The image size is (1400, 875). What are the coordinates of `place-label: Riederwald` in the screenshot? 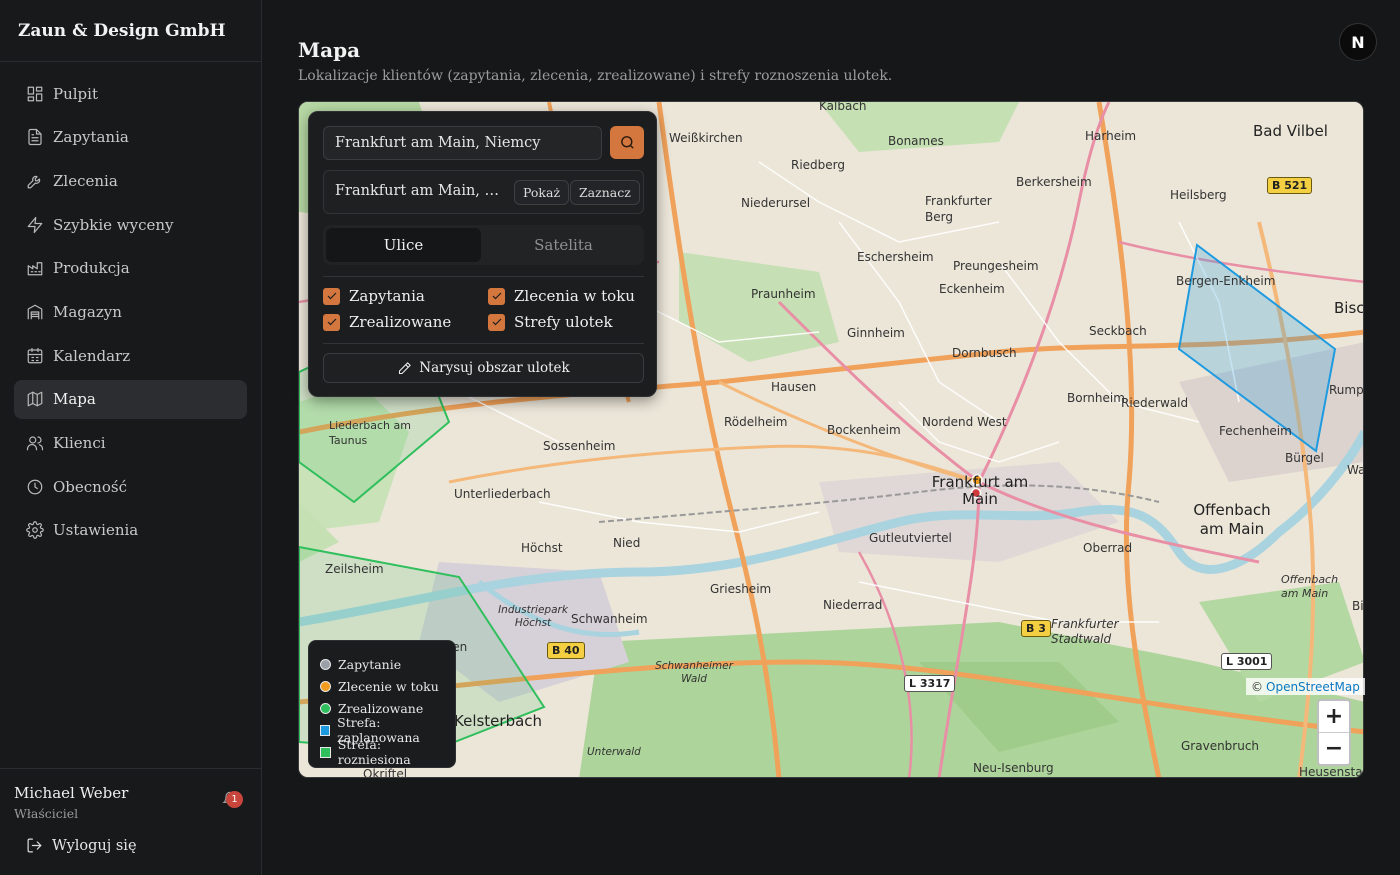 It's located at (1155, 403).